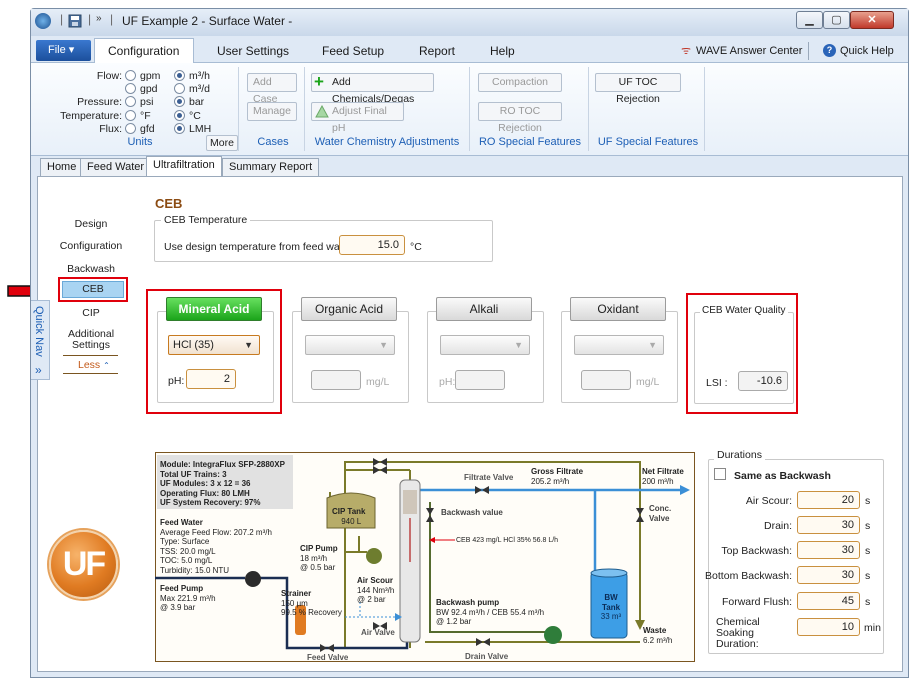  I want to click on nav-ceb: CEB, so click(93, 289).